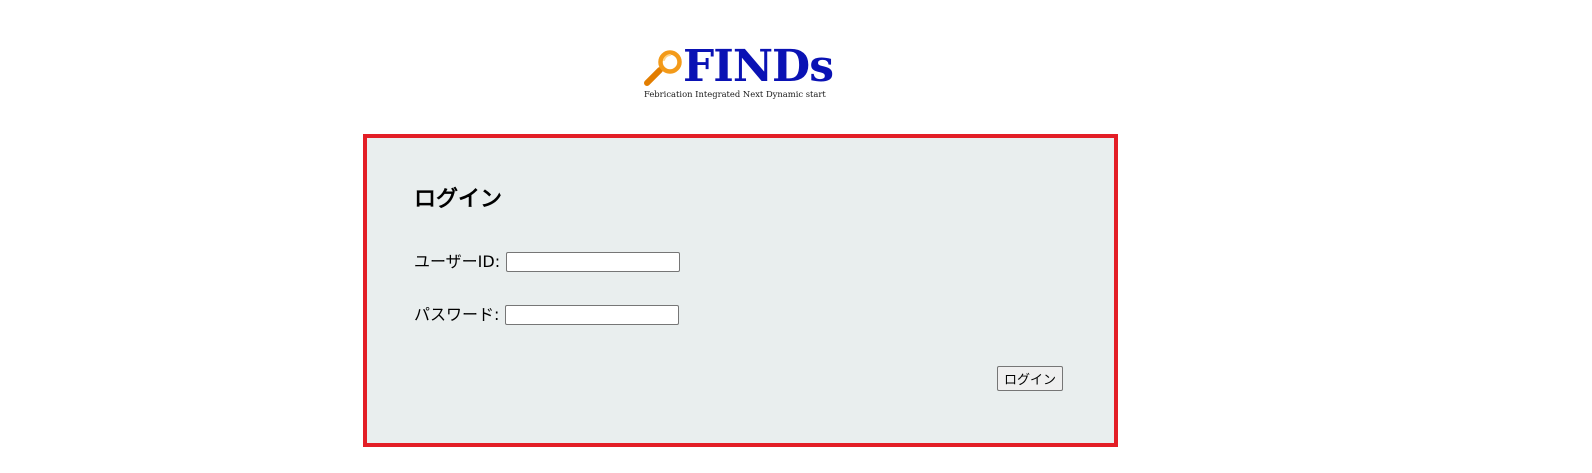 Image resolution: width=1592 pixels, height=473 pixels. I want to click on user-id-label: ユーザーID:, so click(457, 261).